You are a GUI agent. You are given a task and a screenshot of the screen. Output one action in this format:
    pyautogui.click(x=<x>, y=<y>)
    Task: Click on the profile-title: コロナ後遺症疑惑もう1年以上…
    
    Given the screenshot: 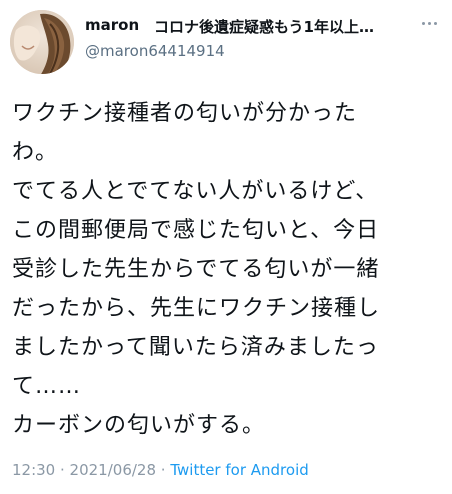 What is the action you would take?
    pyautogui.click(x=264, y=26)
    